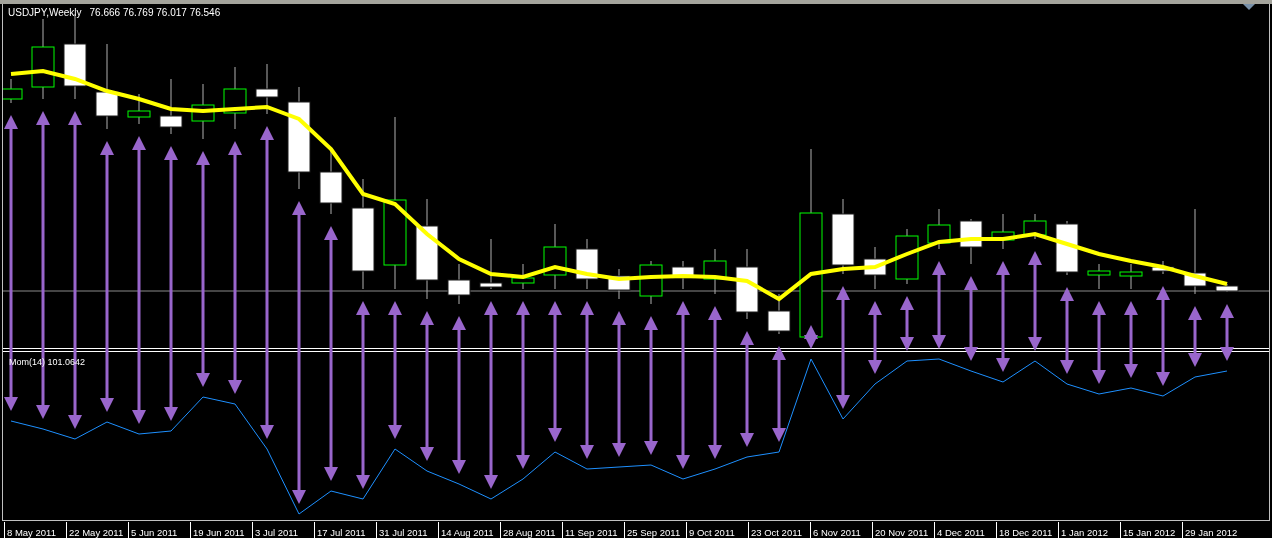  Describe the element at coordinates (1151, 530) in the screenshot. I see `date-label: 15 Jan 2012` at that location.